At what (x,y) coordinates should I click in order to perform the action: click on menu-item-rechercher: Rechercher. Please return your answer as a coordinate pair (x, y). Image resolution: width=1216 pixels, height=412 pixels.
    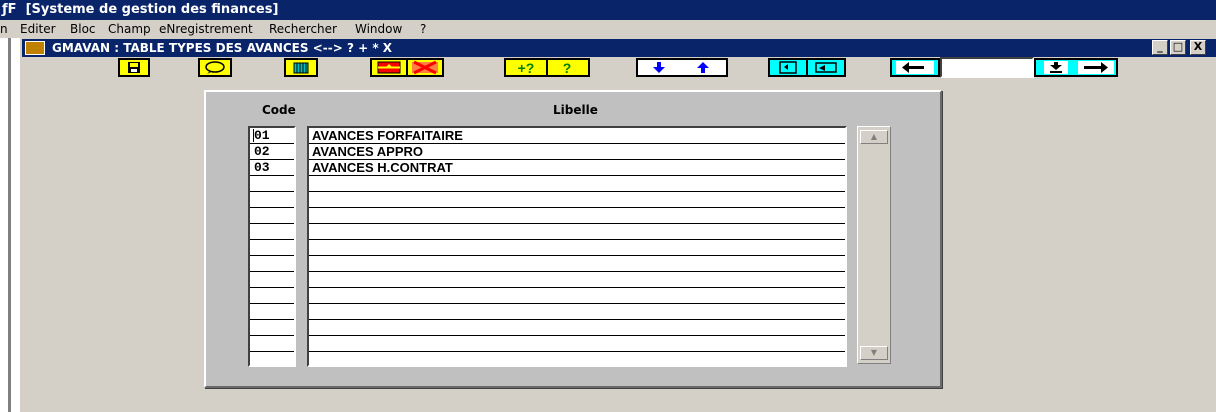
    Looking at the image, I should click on (303, 29).